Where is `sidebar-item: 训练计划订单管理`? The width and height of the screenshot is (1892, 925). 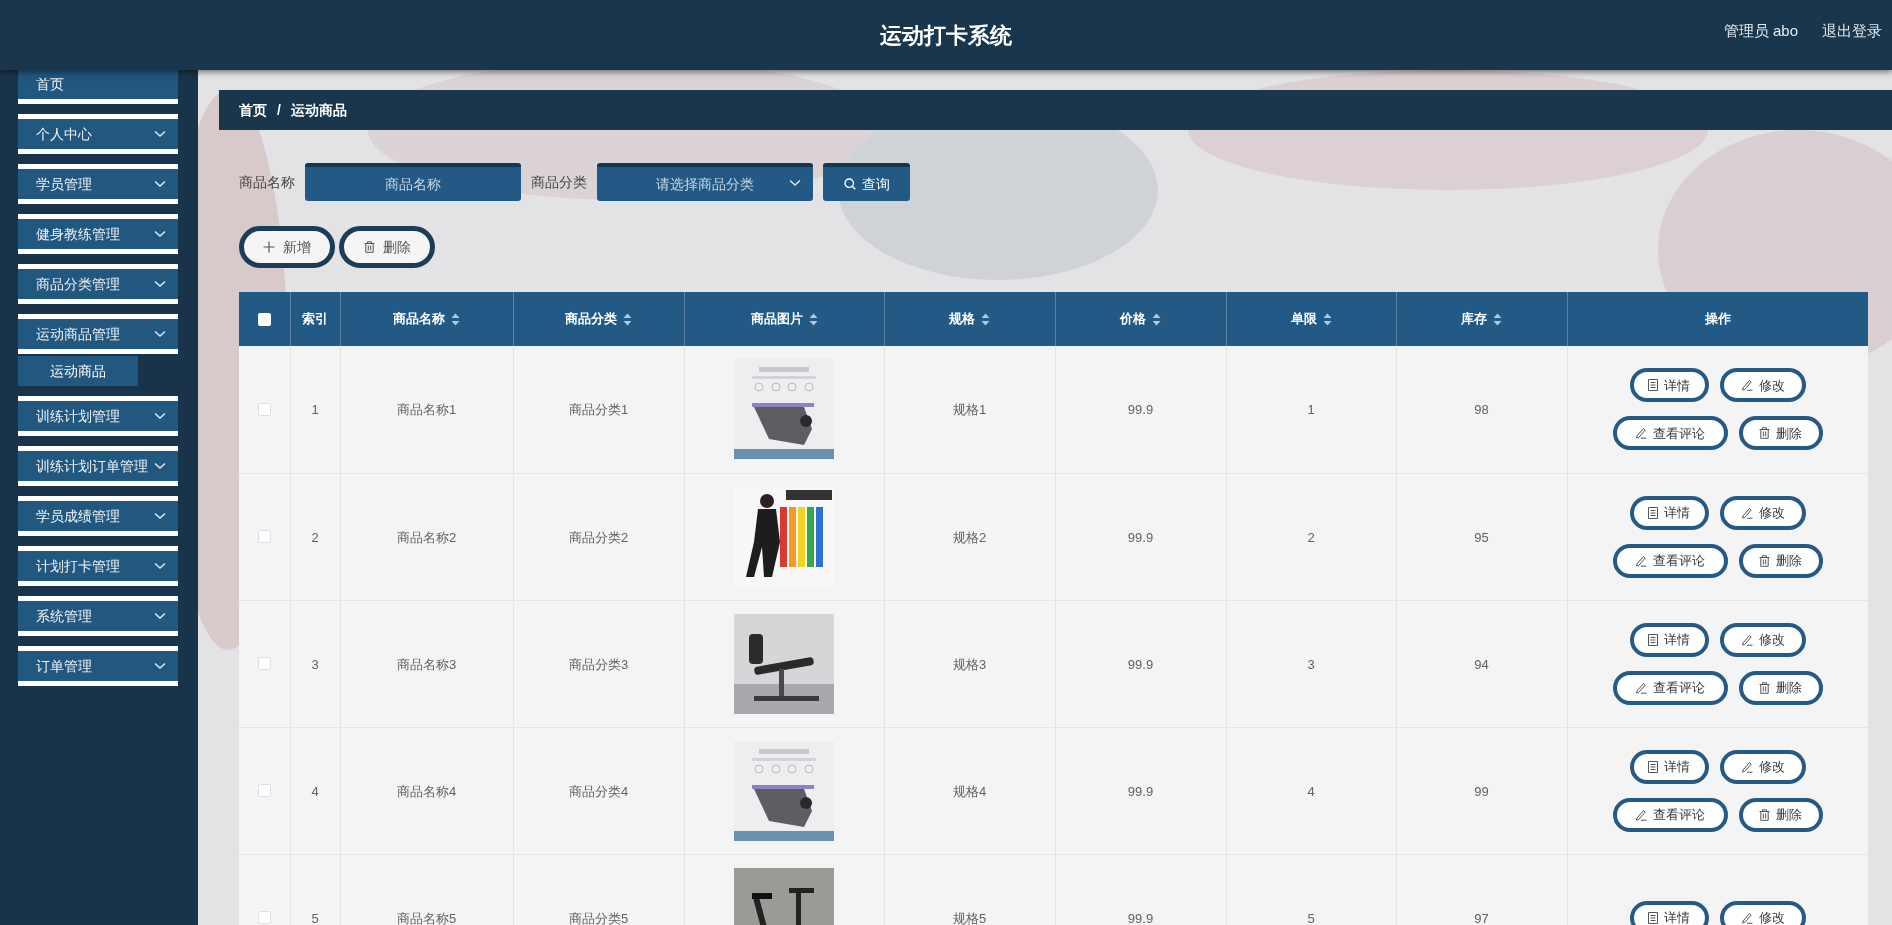 sidebar-item: 训练计划订单管理 is located at coordinates (98, 466).